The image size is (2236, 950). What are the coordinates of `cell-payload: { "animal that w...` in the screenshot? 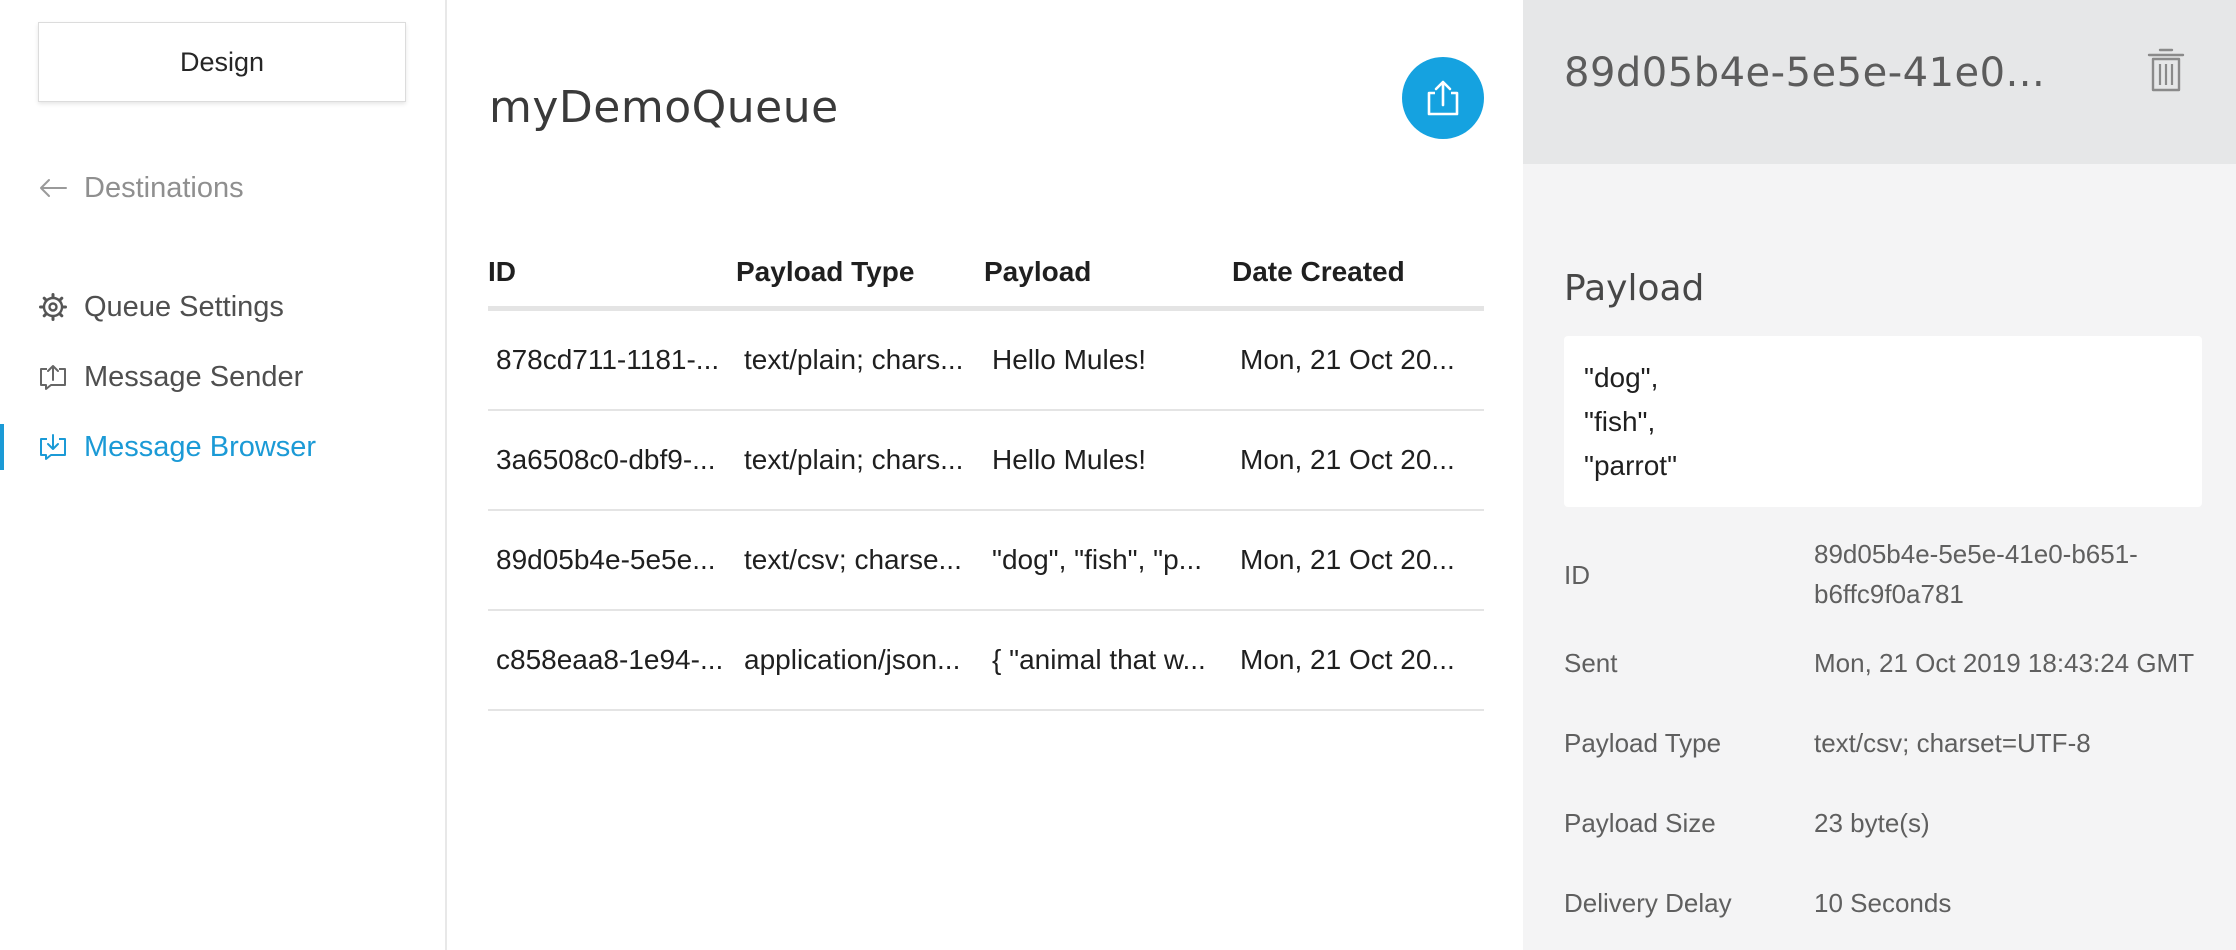 It's located at (1099, 659).